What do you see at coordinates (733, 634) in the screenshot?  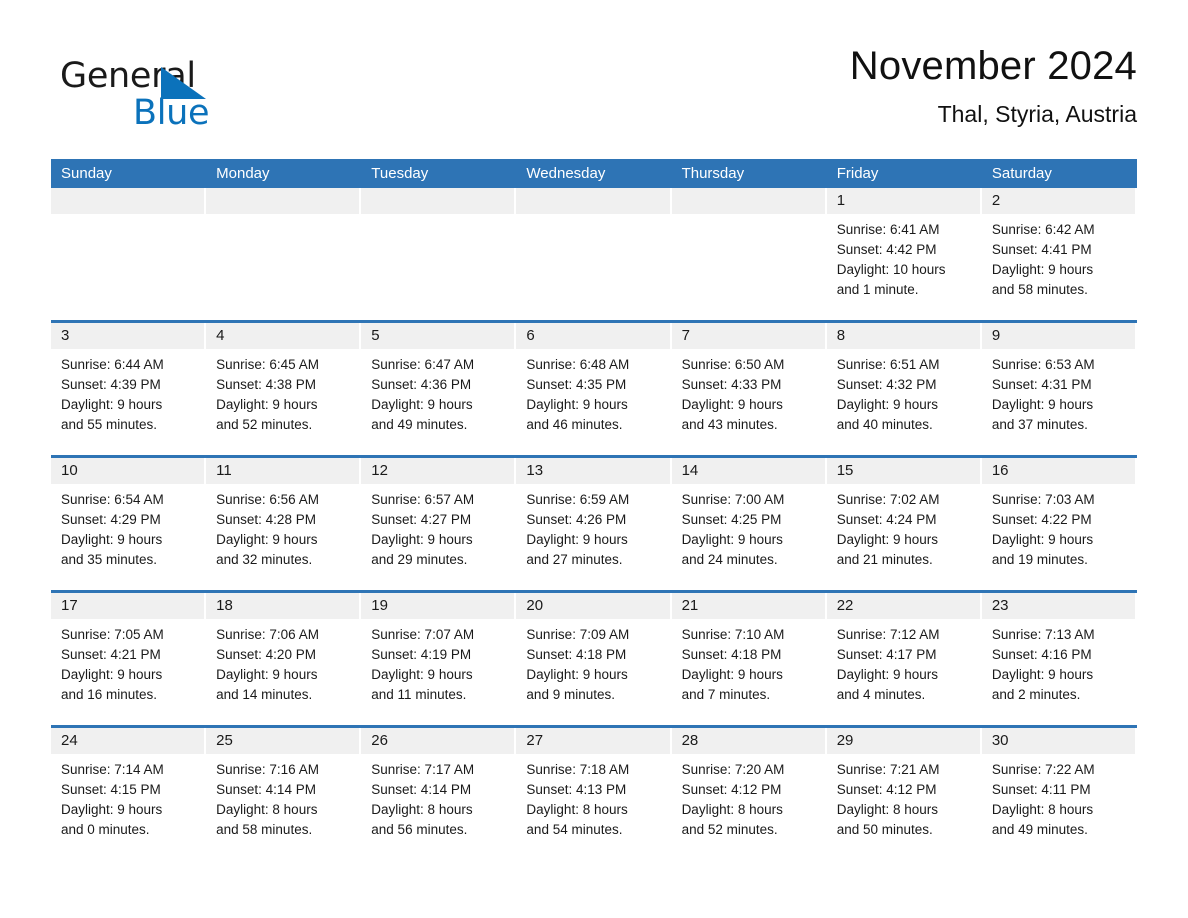 I see `sunrise-text: Sunrise: 7:10 AM` at bounding box center [733, 634].